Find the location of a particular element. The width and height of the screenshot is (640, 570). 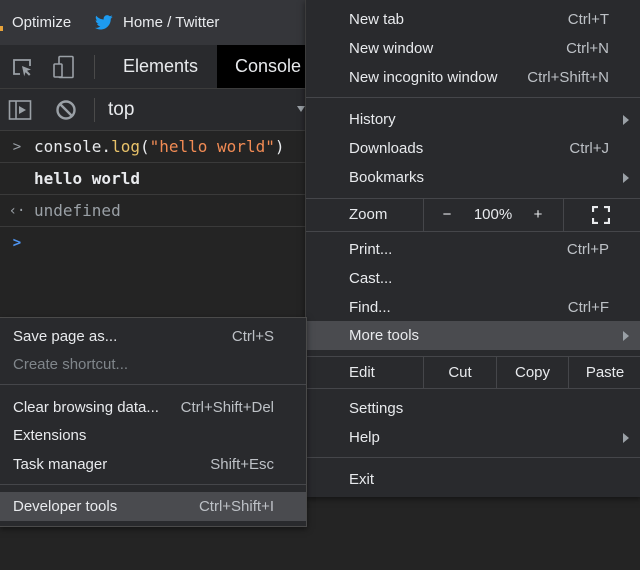

devtools-toolbar: Elements Console is located at coordinates (153, 67).